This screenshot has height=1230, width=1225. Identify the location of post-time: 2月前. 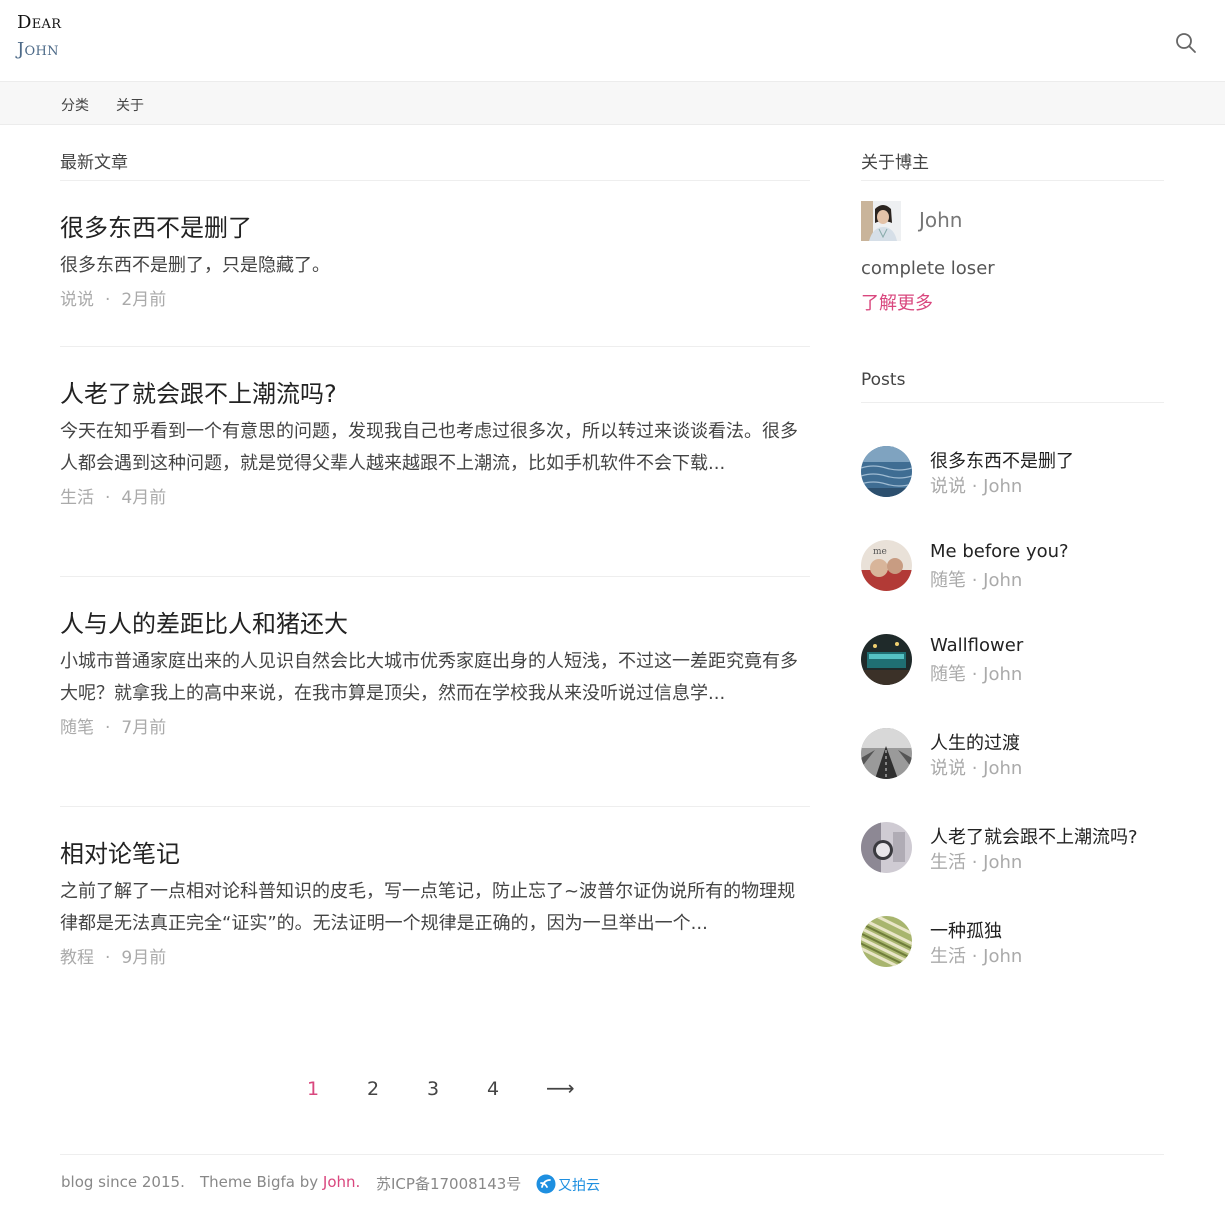
(144, 300).